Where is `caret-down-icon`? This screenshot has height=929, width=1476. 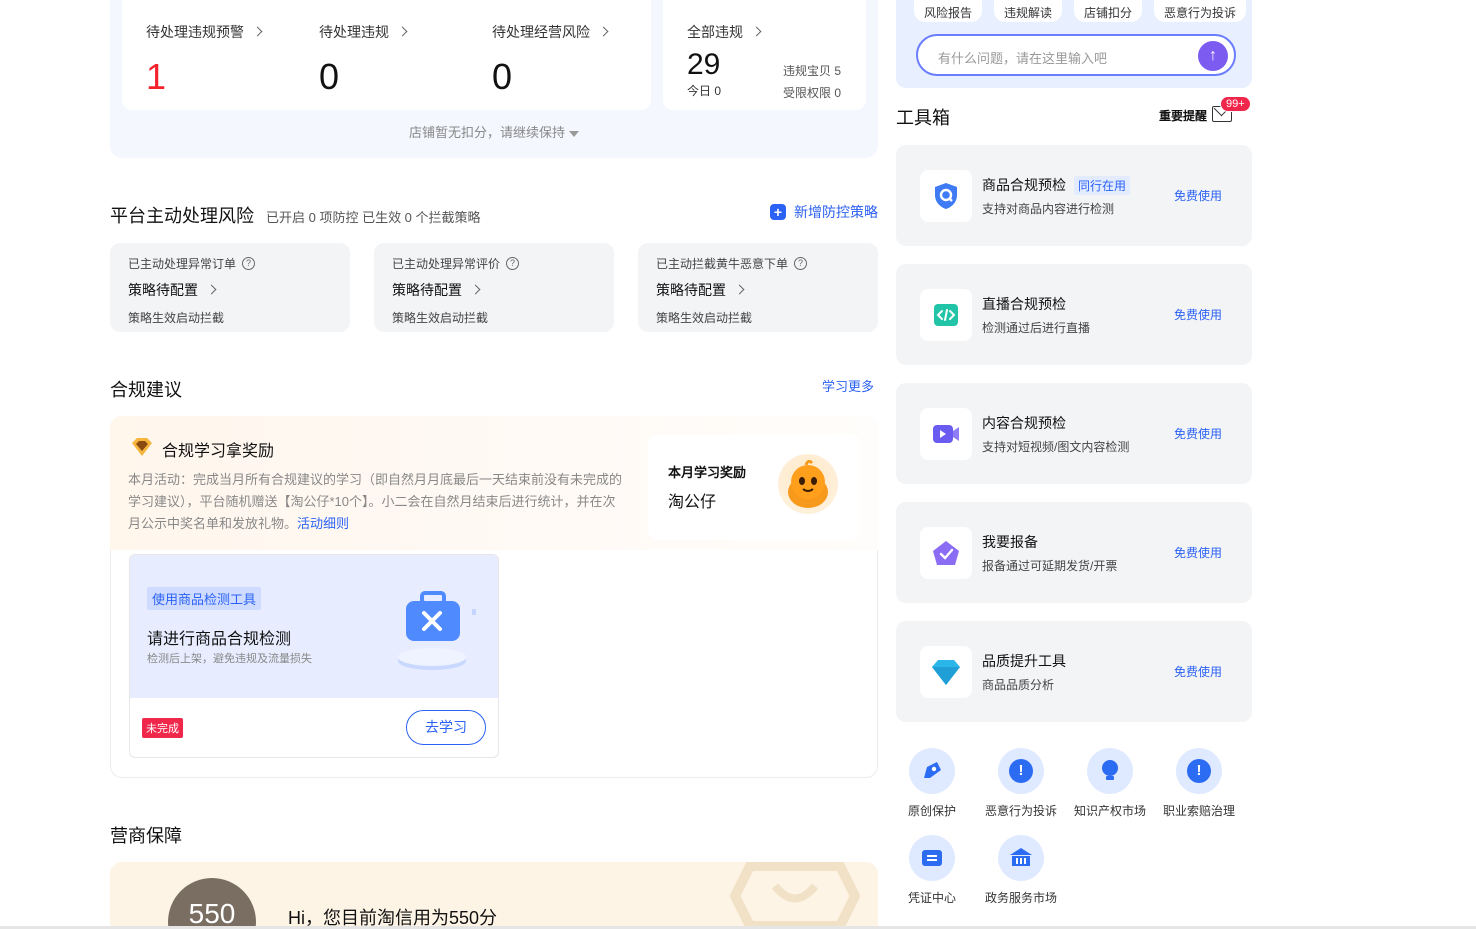 caret-down-icon is located at coordinates (574, 133).